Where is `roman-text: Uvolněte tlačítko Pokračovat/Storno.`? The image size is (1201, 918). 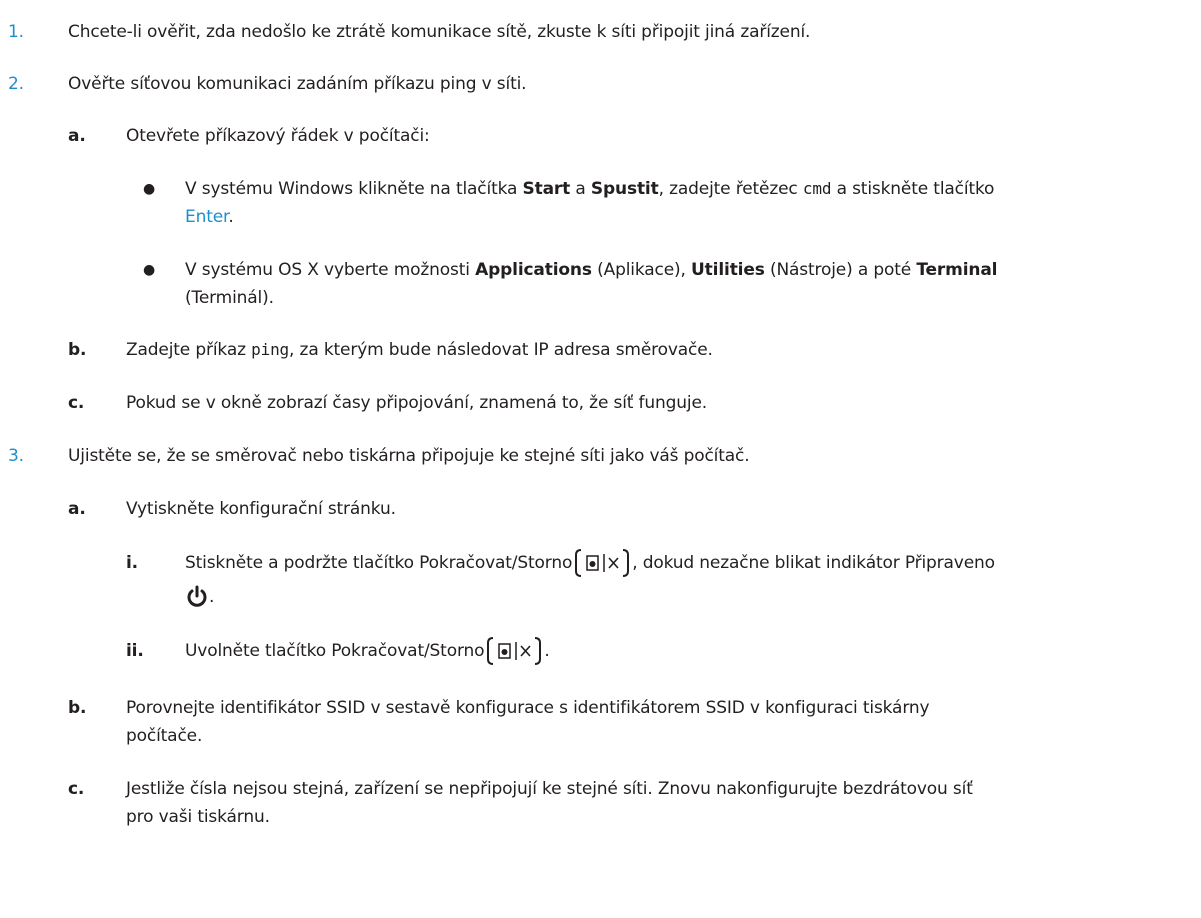
roman-text: Uvolněte tlačítko Pokračovat/Storno. is located at coordinates (367, 651).